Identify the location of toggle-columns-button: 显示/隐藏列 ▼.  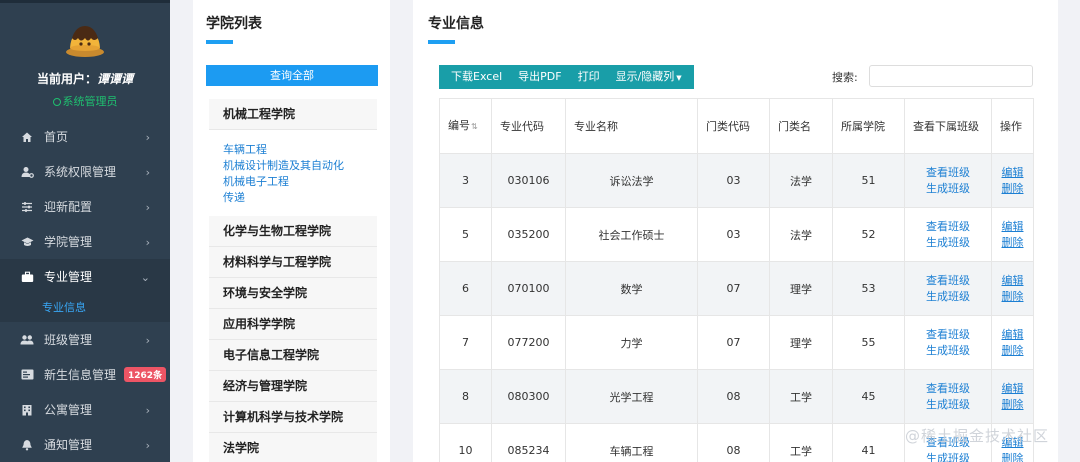
(649, 77).